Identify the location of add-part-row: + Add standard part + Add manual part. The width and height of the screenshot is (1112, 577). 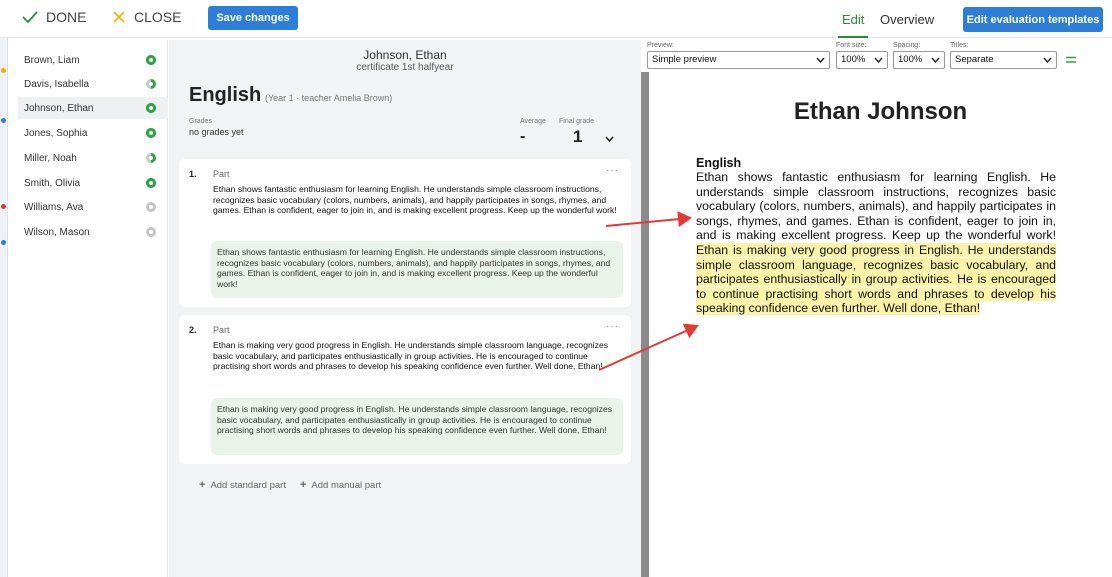
(290, 485).